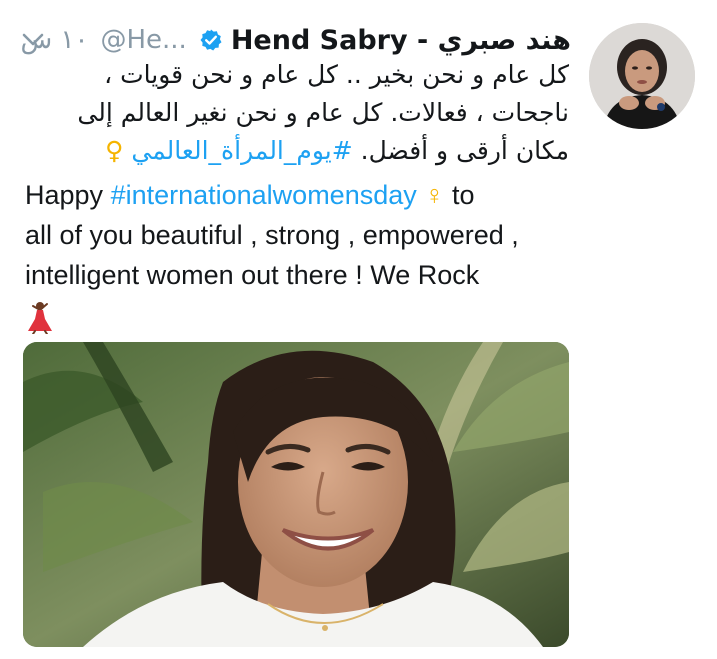 The image size is (717, 659). What do you see at coordinates (40, 317) in the screenshot?
I see `dancer-icon` at bounding box center [40, 317].